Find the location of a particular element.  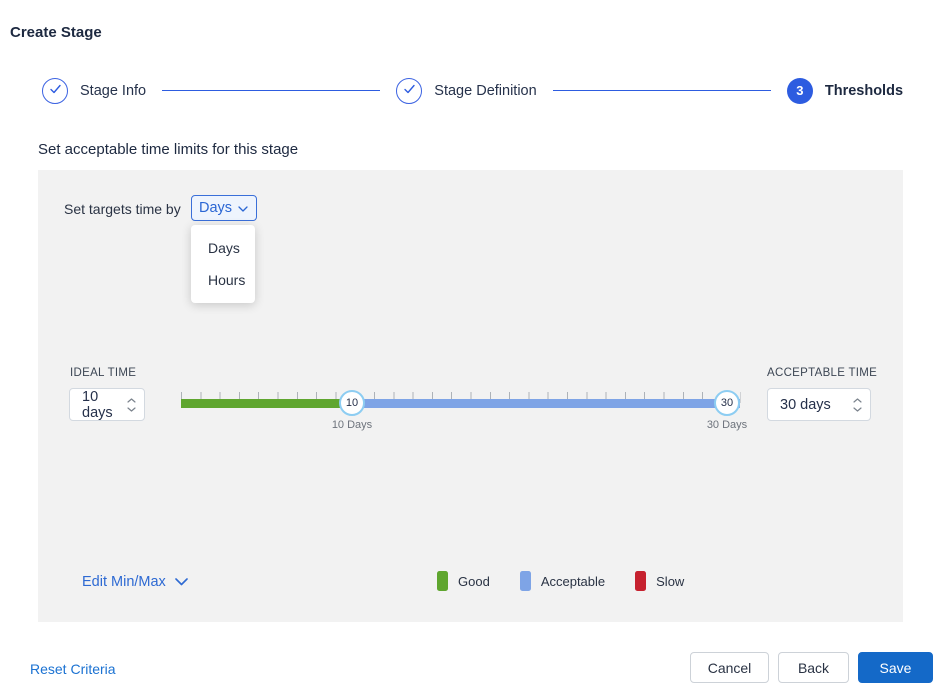

stepper: Stage Info Stage Definition 3 Thresholds is located at coordinates (472, 90).